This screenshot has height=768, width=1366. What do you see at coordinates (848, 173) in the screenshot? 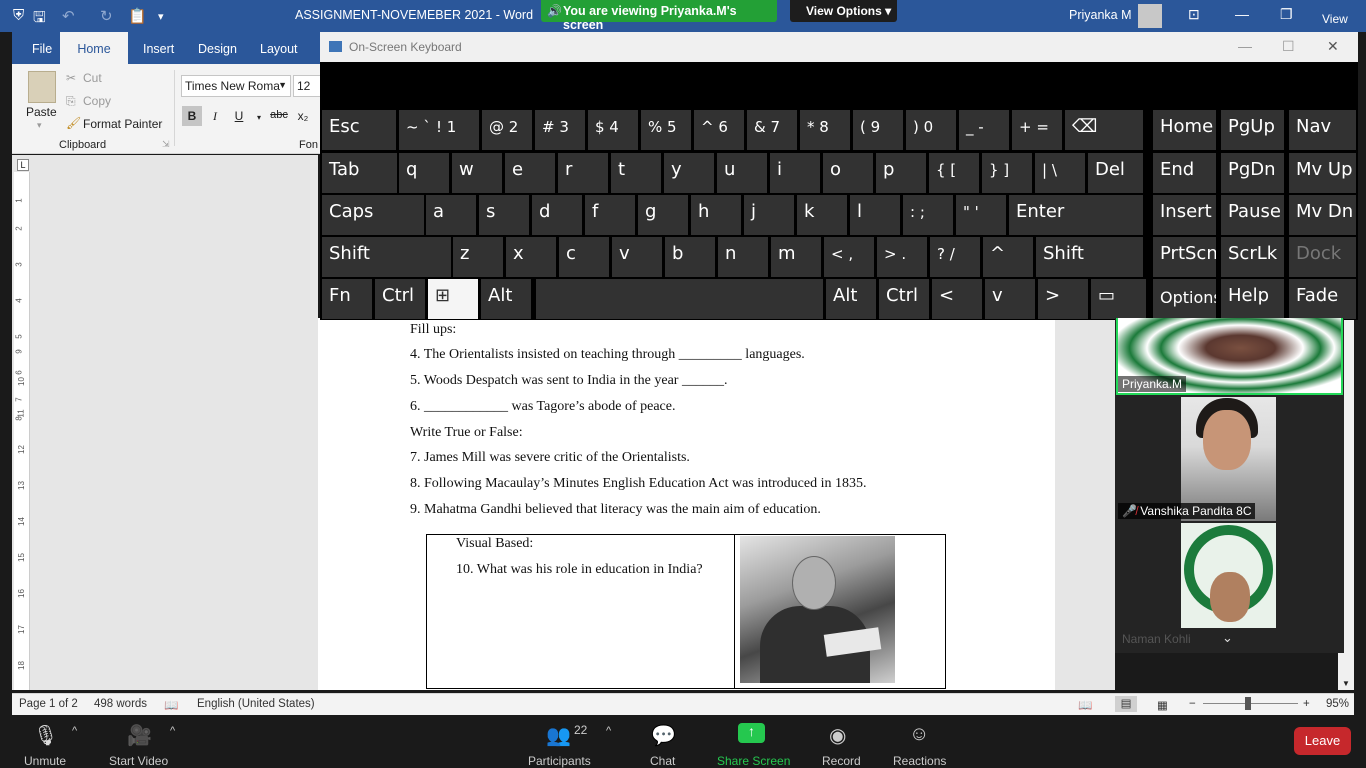
I see `key-o: o` at bounding box center [848, 173].